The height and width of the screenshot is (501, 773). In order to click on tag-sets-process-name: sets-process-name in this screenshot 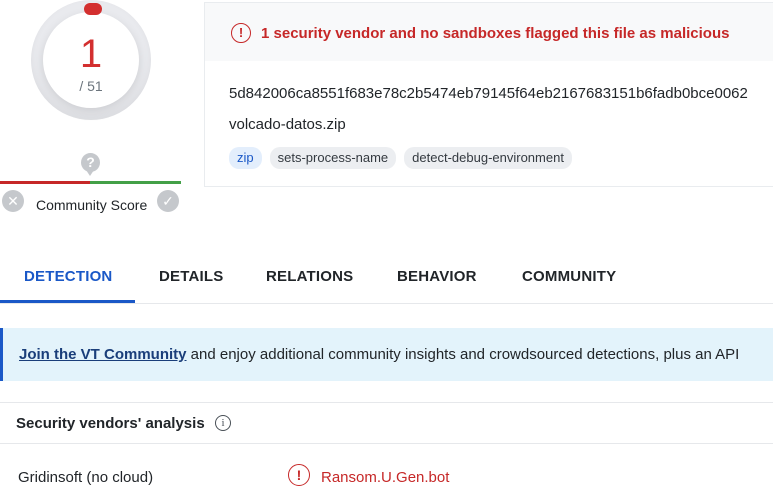, I will do `click(333, 158)`.